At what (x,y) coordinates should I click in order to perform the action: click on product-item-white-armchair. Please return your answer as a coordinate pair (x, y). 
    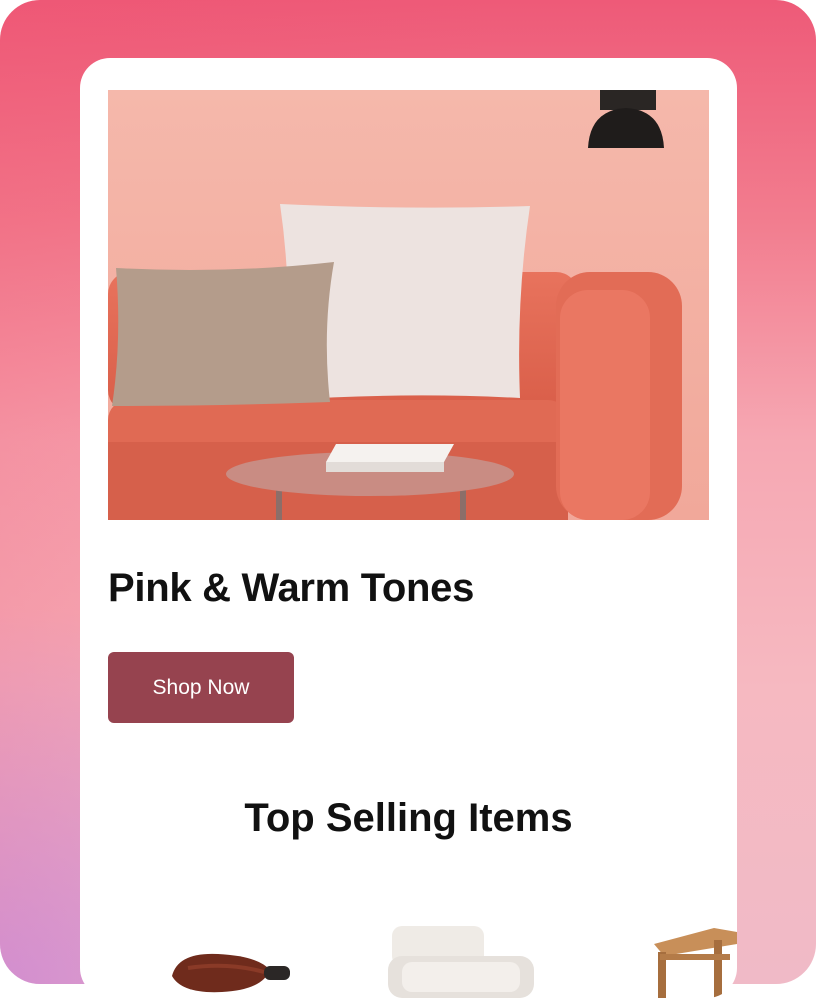
    Looking at the image, I should click on (463, 962).